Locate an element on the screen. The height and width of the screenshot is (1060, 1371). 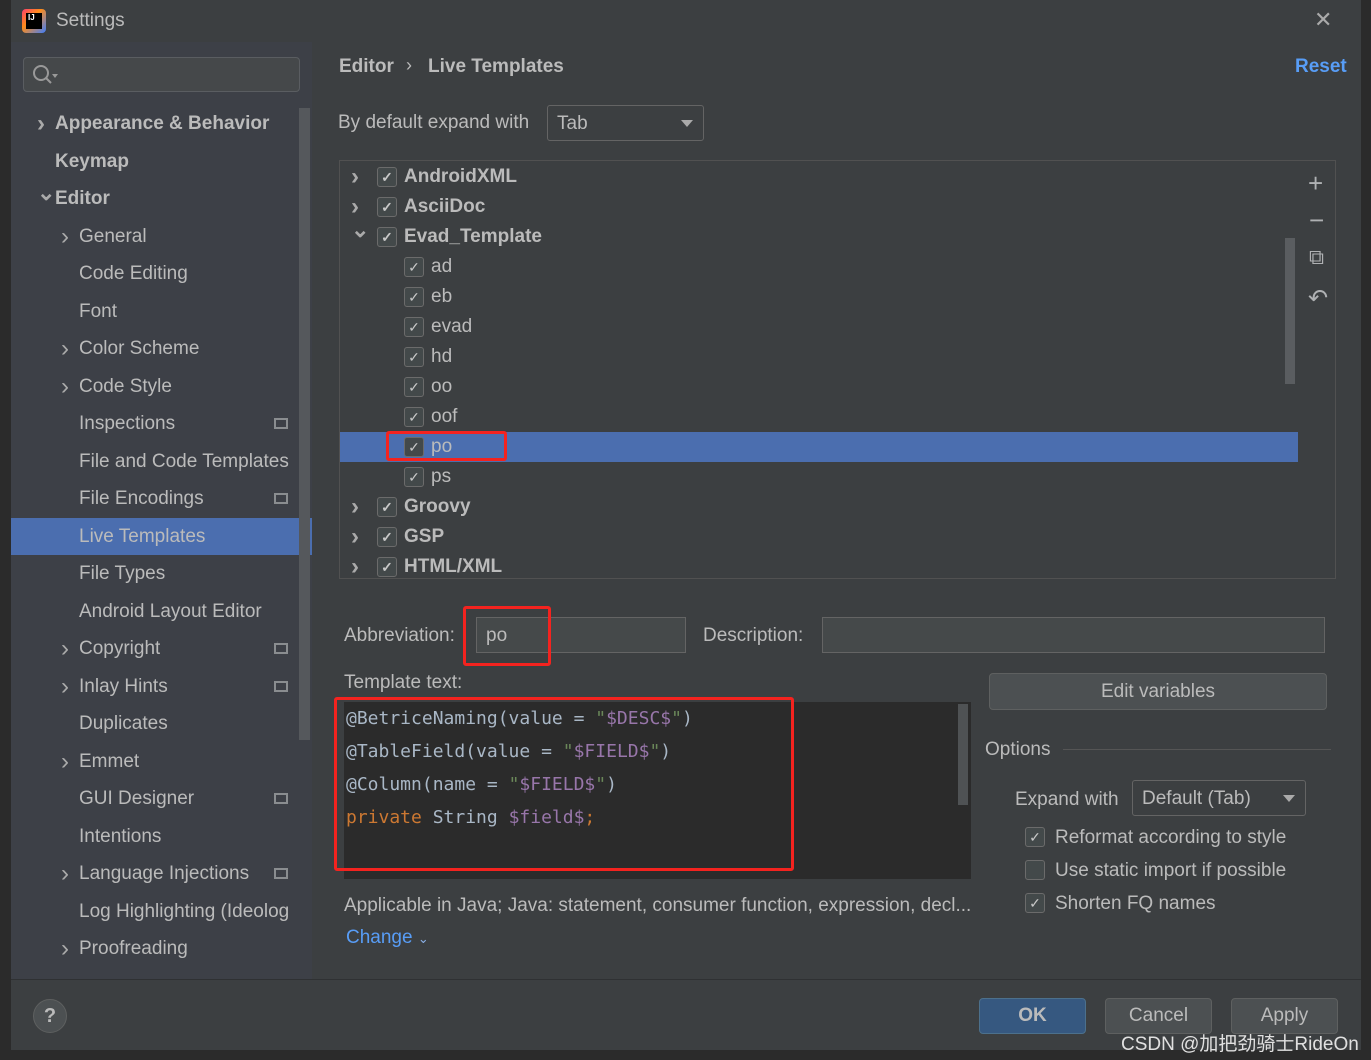
template-group: ⌄ ✓ Evad_Template is located at coordinates (819, 234).